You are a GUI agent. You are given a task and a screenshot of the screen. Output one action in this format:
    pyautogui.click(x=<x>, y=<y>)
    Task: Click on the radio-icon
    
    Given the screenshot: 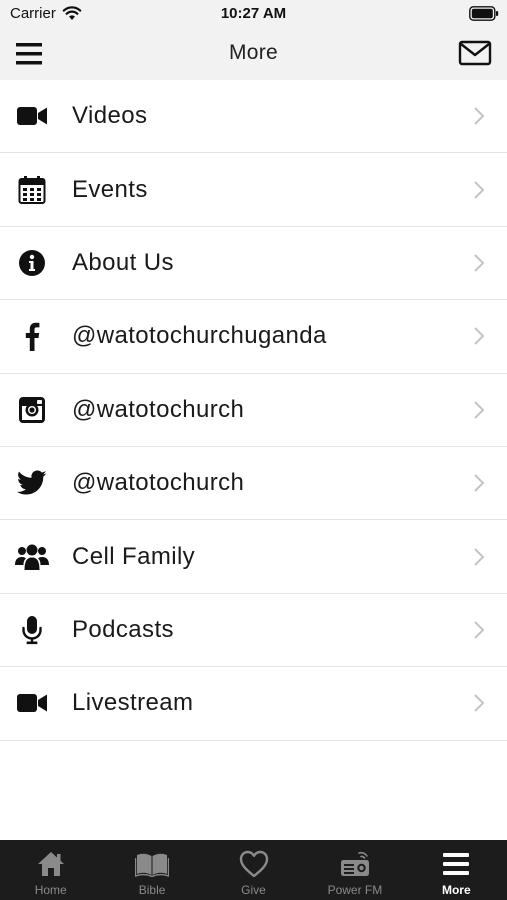 What is the action you would take?
    pyautogui.click(x=355, y=864)
    